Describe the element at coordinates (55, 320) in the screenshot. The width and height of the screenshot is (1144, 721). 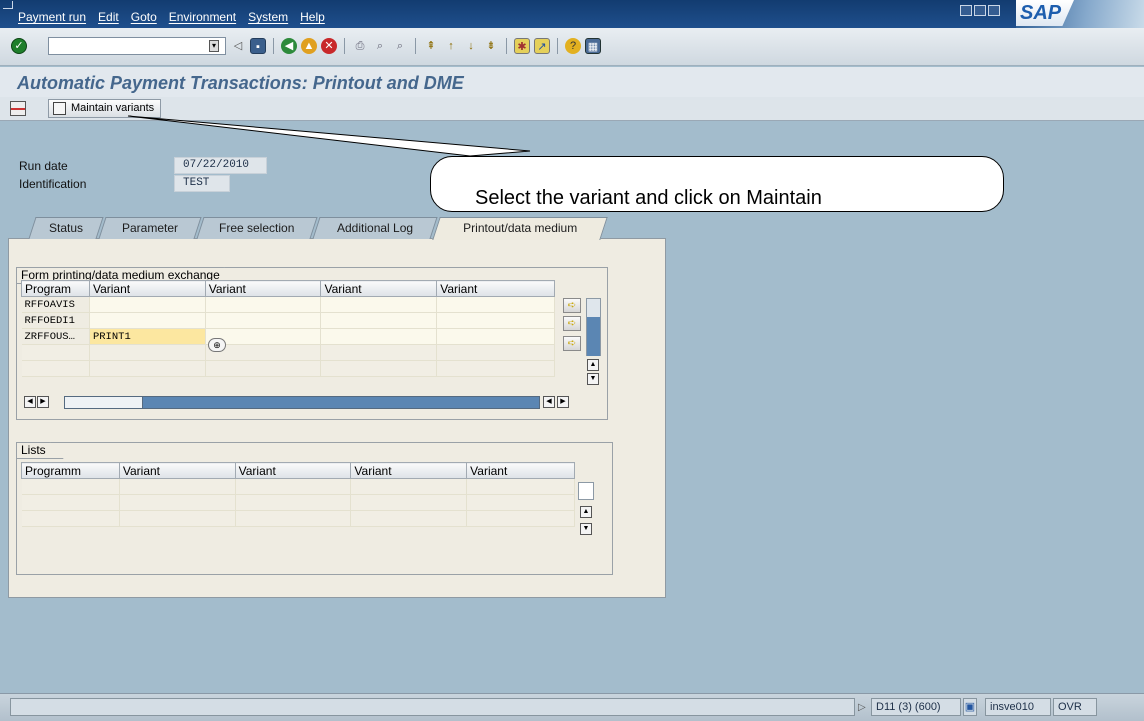
I see `program-cell: RFFOEDI1` at that location.